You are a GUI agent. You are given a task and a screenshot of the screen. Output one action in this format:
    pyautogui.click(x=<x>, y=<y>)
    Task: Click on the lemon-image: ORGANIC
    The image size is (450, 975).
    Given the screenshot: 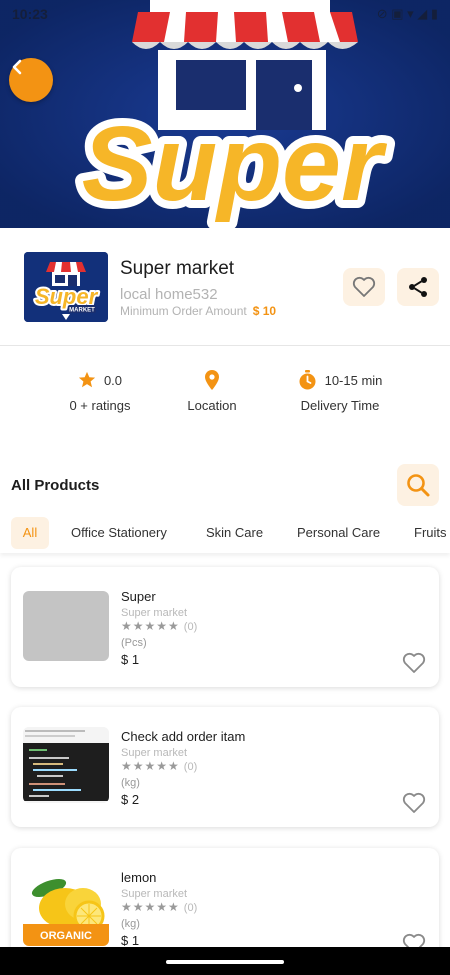 What is the action you would take?
    pyautogui.click(x=66, y=912)
    